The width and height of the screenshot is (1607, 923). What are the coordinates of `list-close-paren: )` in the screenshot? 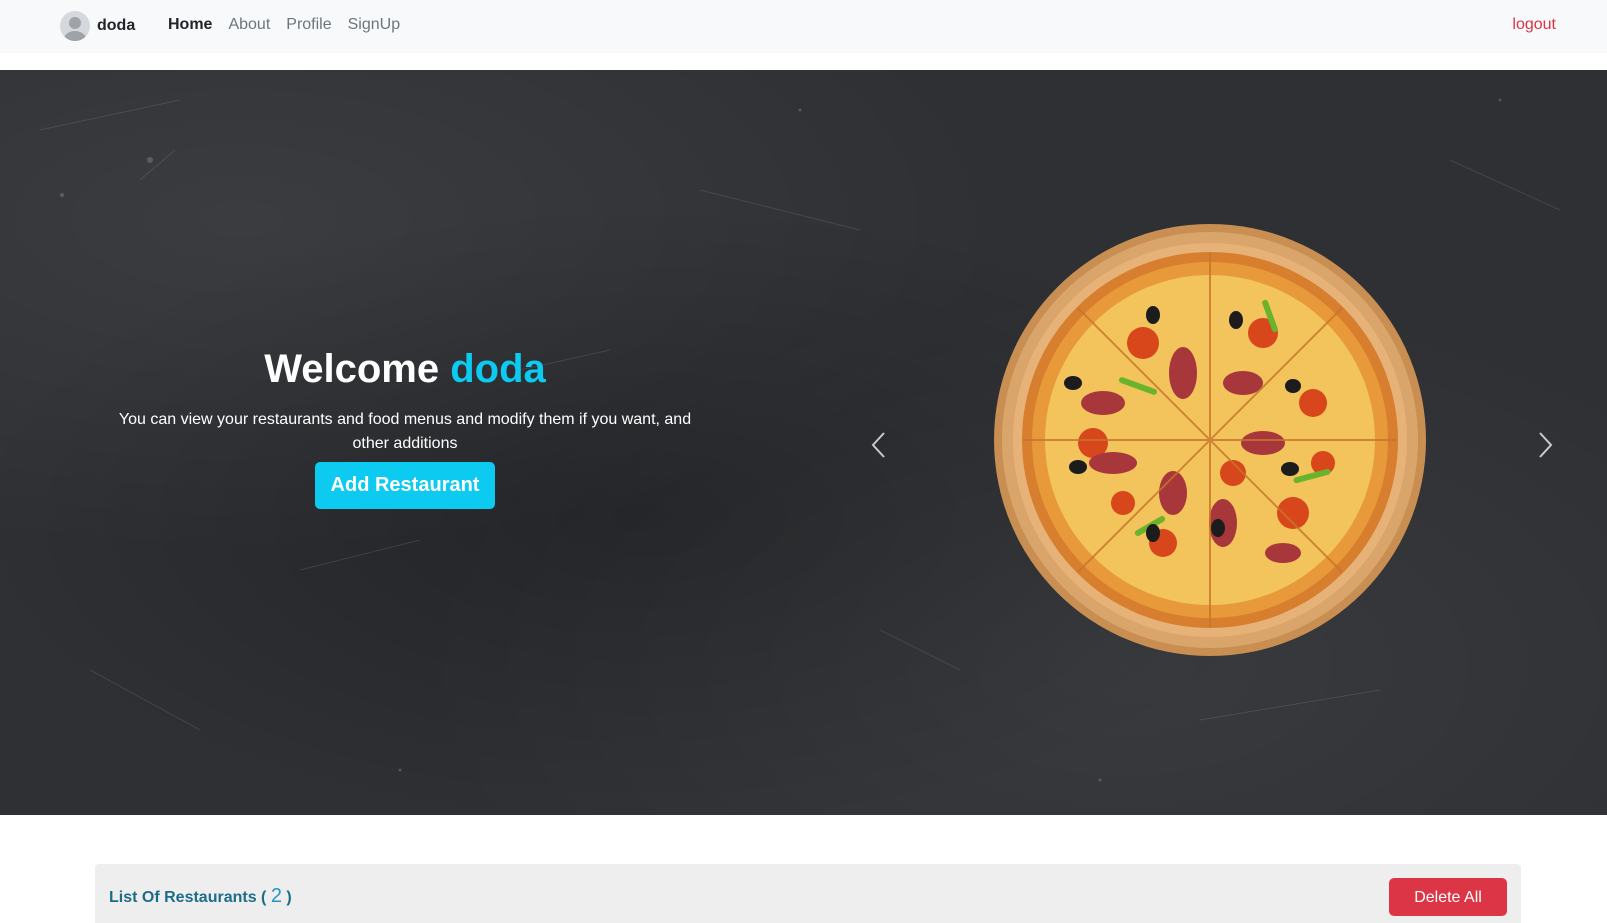 It's located at (289, 897).